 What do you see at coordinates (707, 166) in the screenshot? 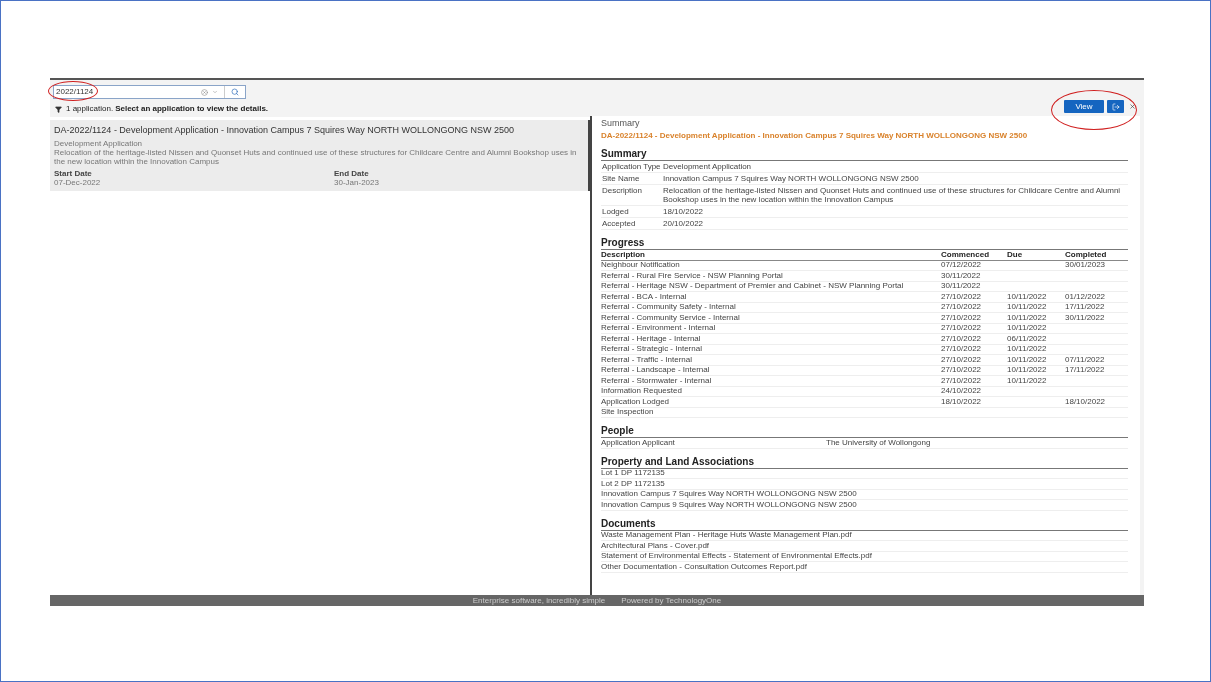
I see `field-value: Development Application` at bounding box center [707, 166].